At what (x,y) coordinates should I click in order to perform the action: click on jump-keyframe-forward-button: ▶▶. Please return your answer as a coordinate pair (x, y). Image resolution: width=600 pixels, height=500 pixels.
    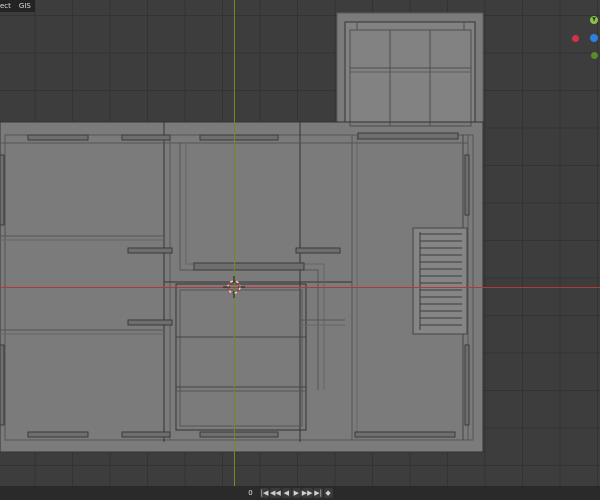
    Looking at the image, I should click on (307, 493).